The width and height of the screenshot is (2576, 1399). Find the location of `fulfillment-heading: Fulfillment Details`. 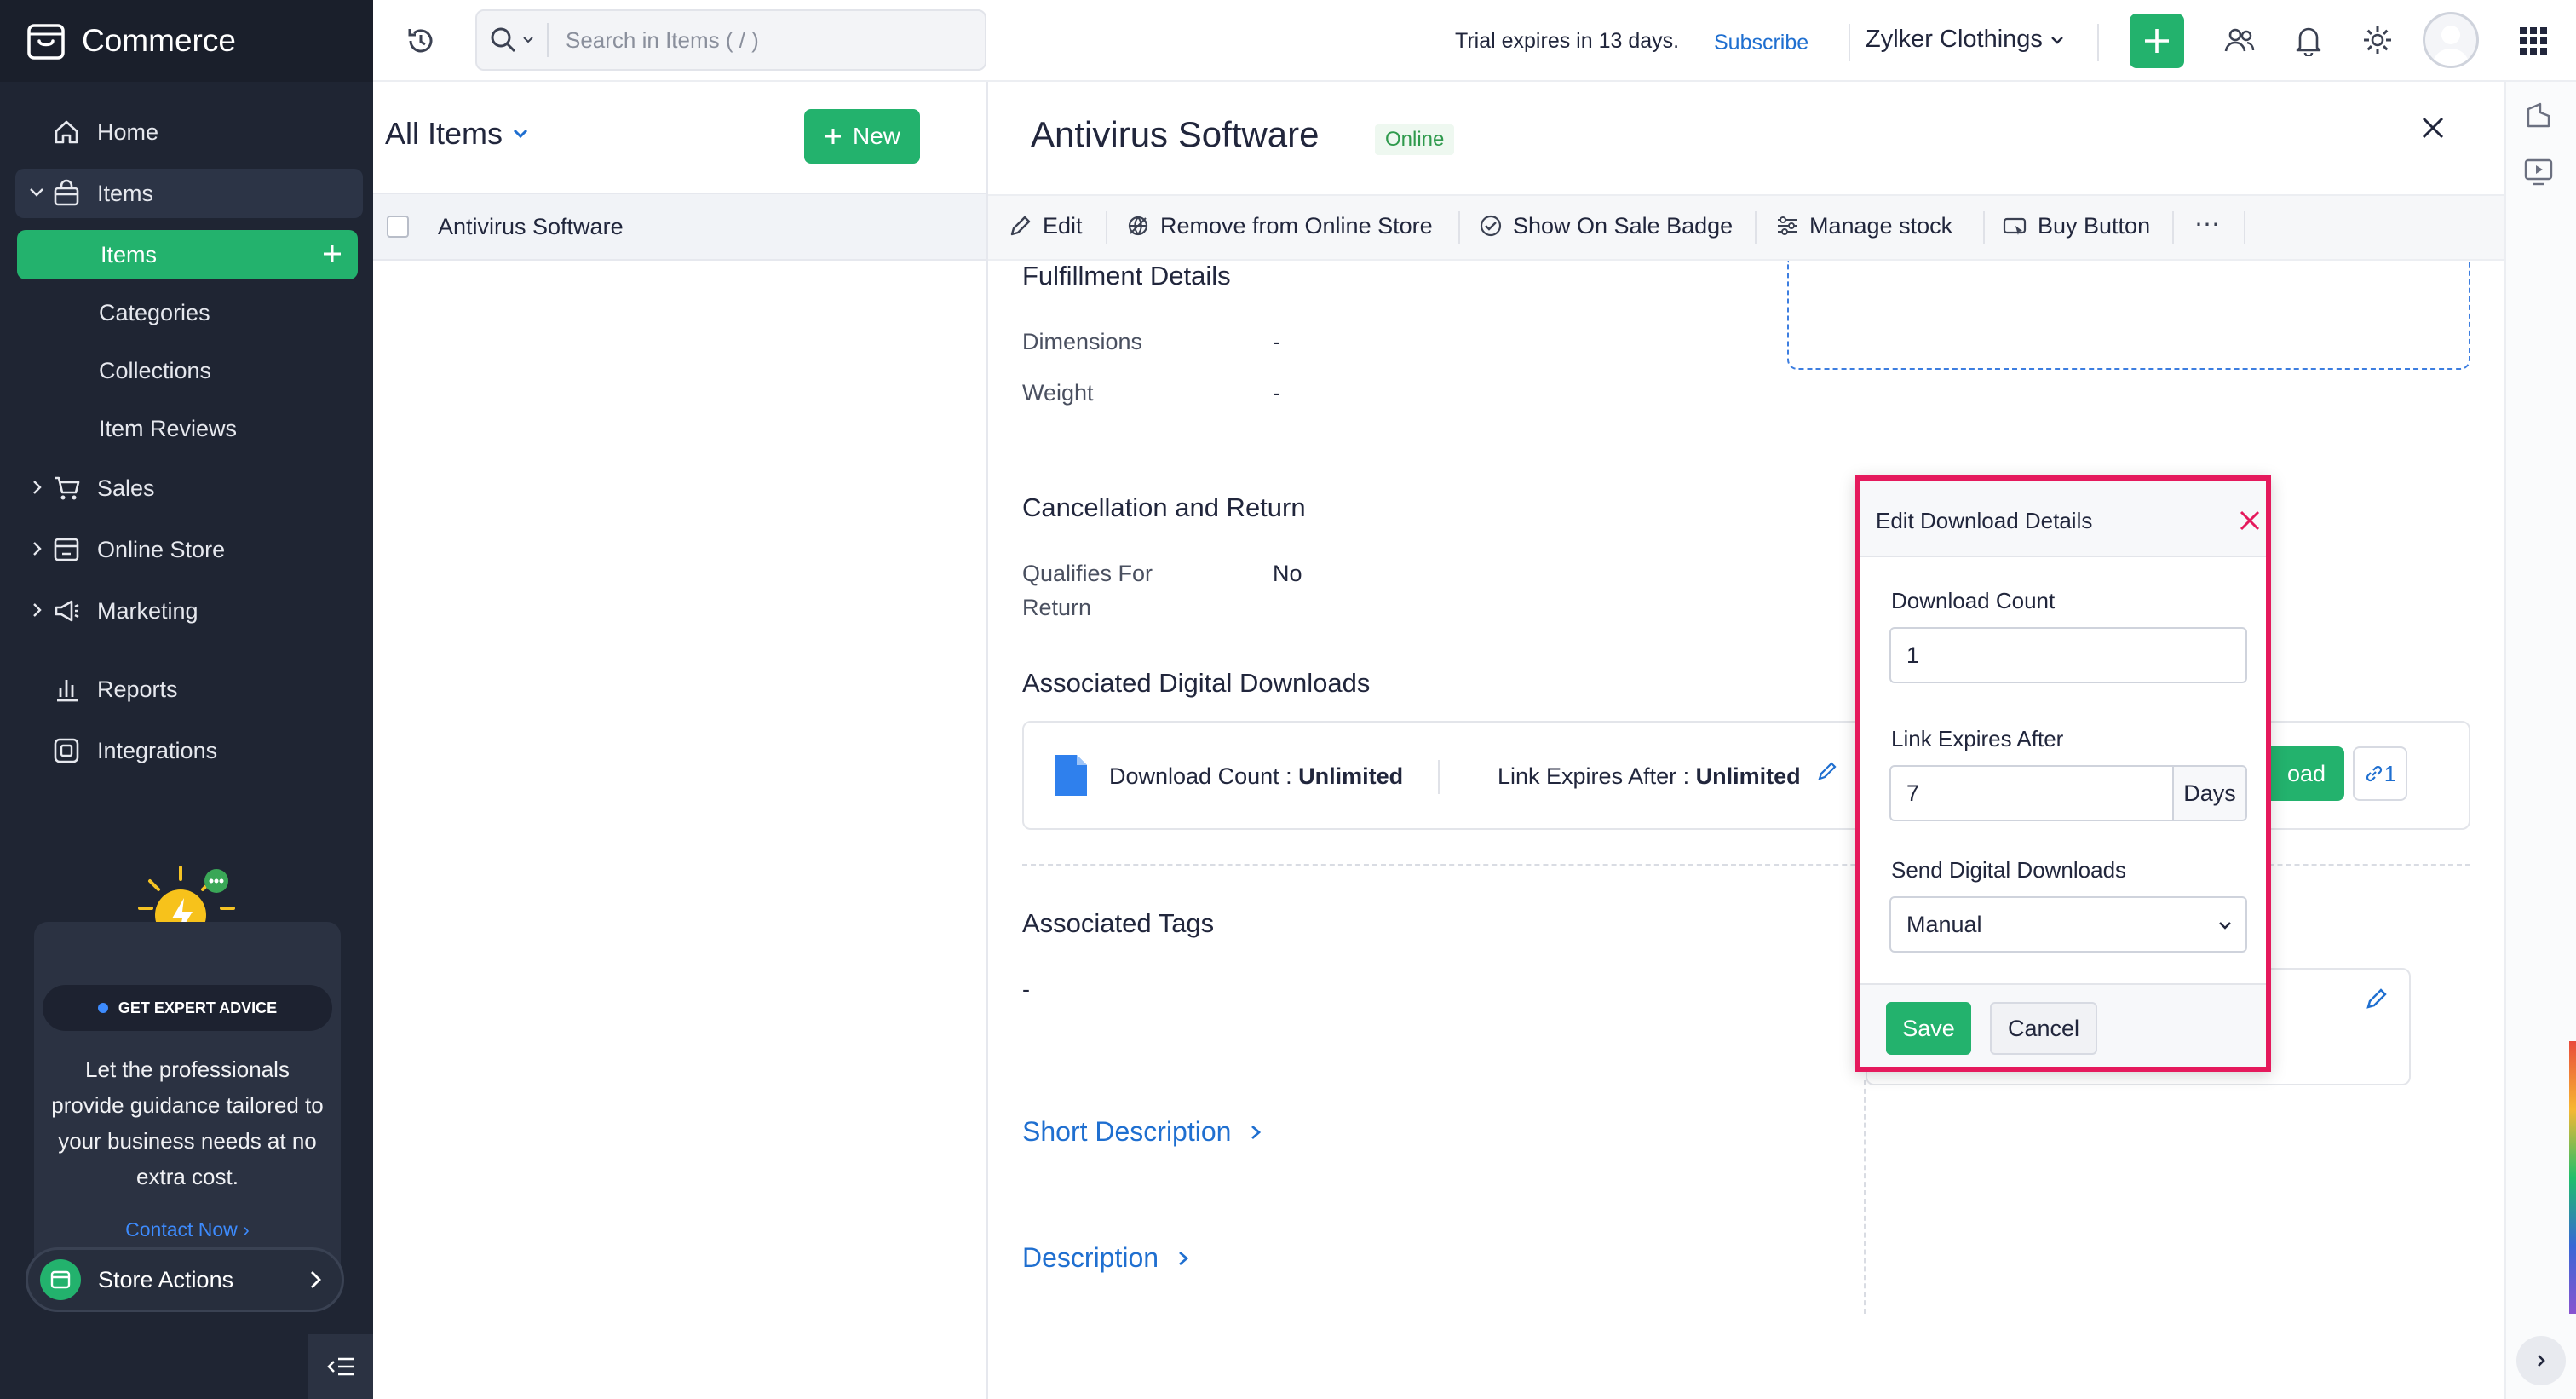

fulfillment-heading: Fulfillment Details is located at coordinates (1126, 276).